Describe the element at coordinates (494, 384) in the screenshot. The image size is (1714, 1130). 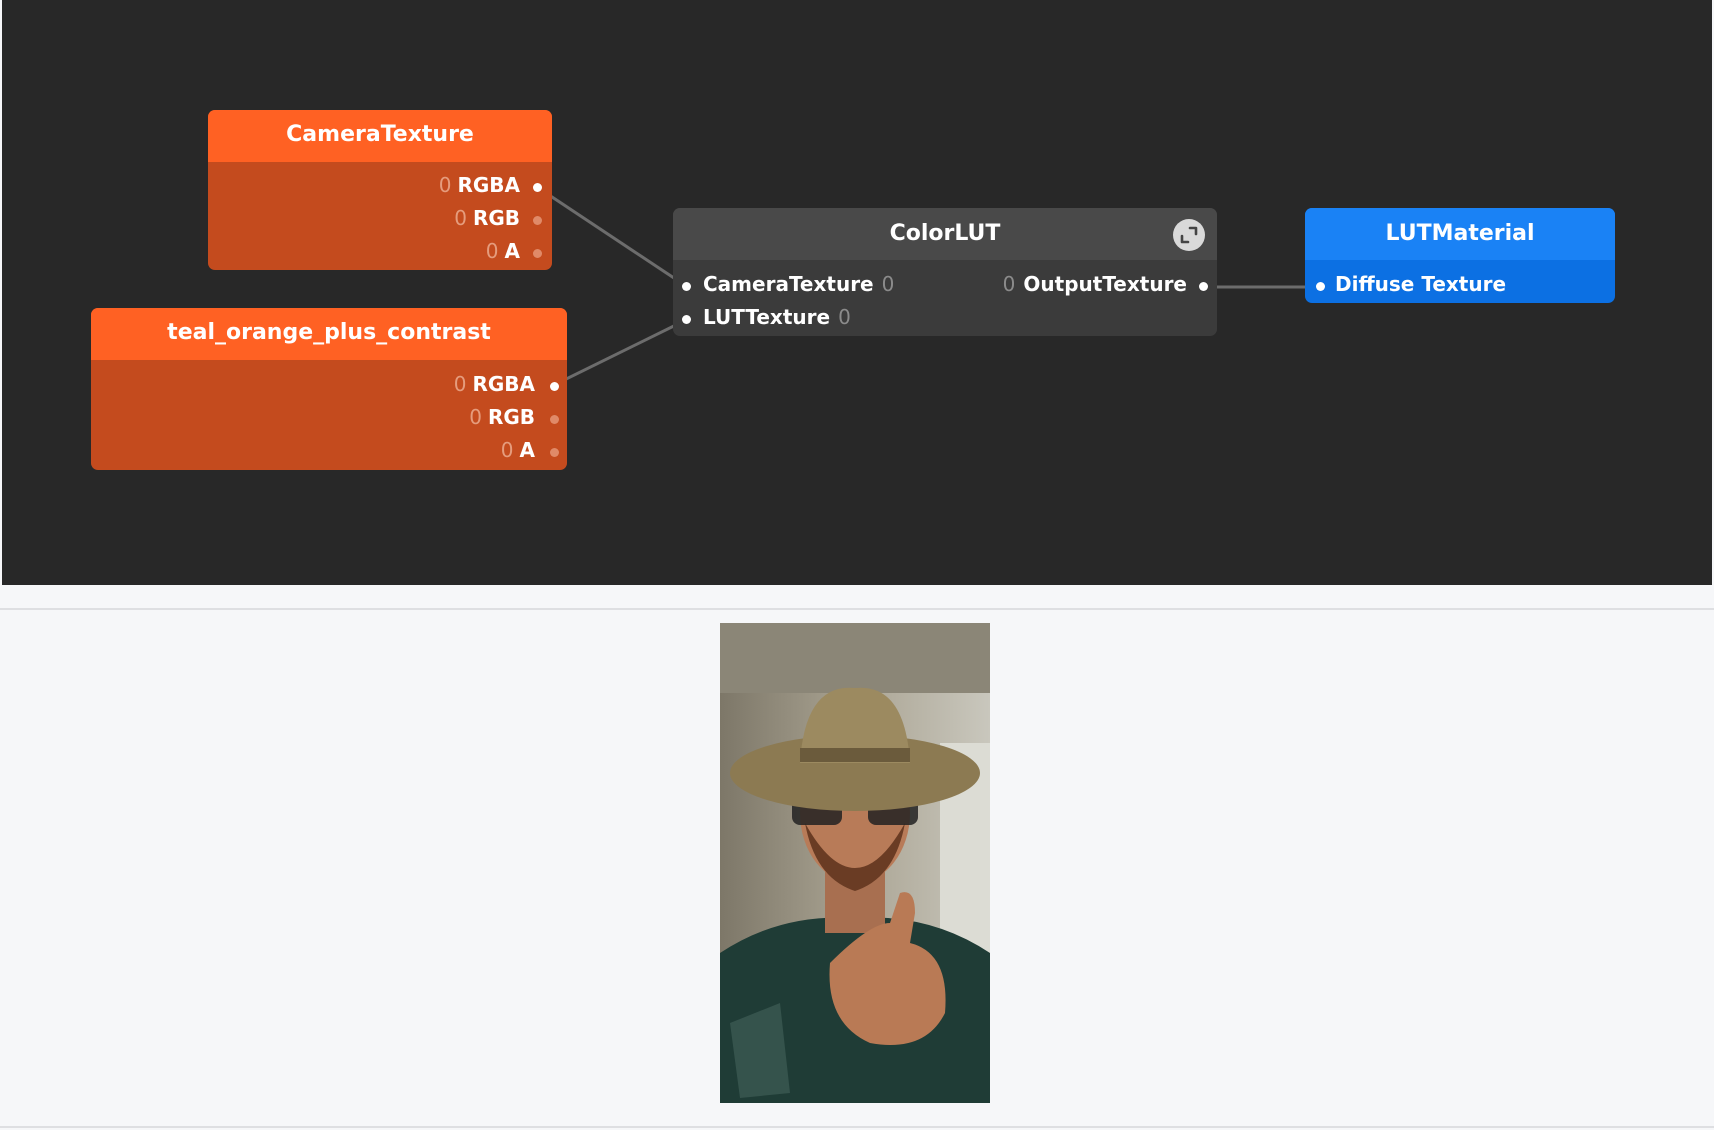
I see `lut-output-rgba: 0 RGBA` at that location.